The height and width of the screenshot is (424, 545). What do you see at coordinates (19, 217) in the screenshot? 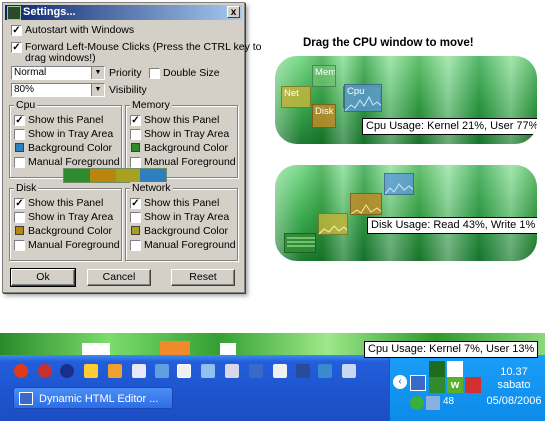
I see `disk-tray-checkbox` at bounding box center [19, 217].